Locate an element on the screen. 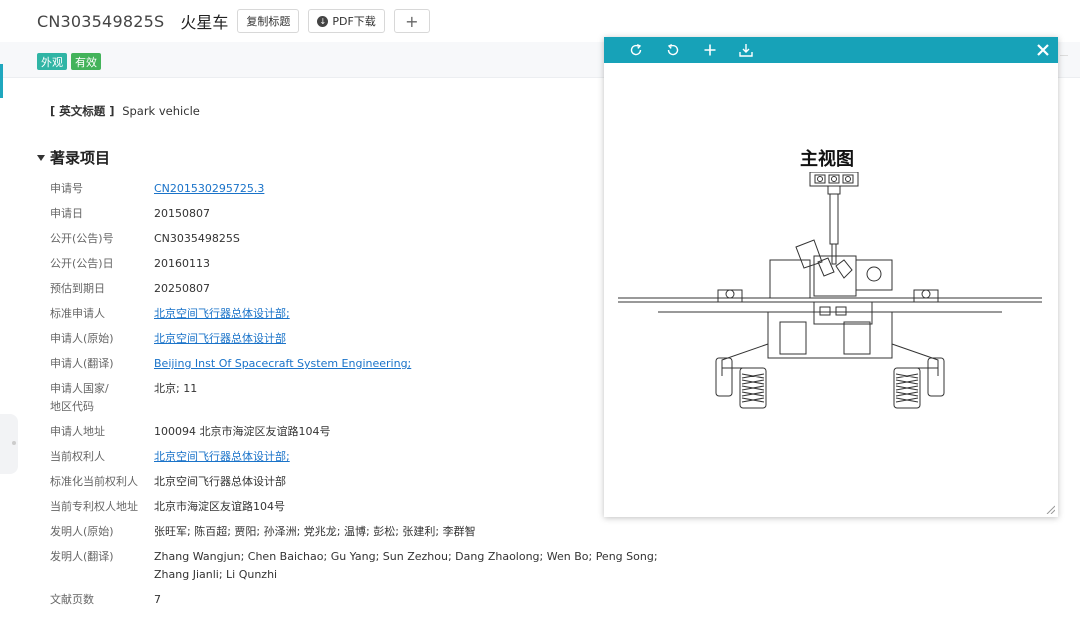  download-icon is located at coordinates (746, 50).